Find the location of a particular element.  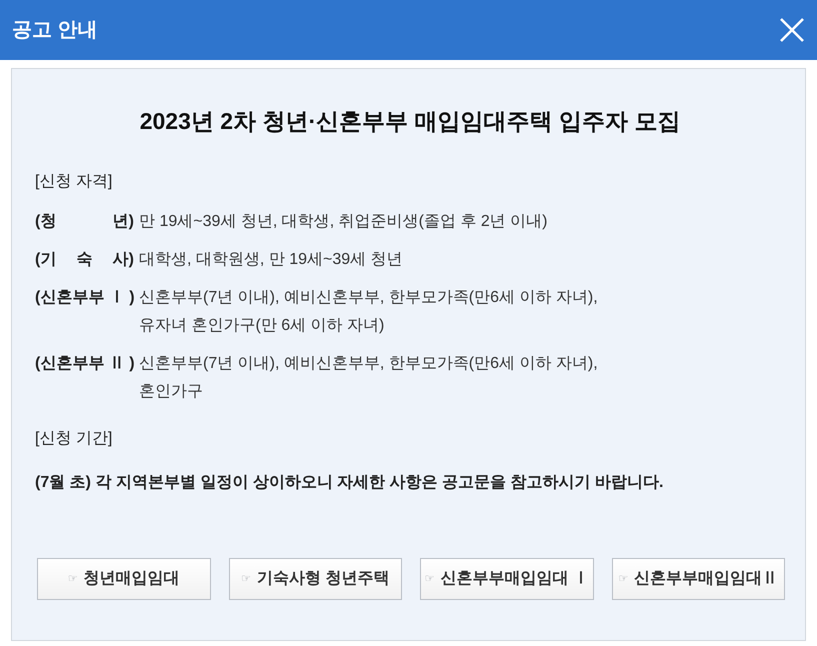

section-heading: [신청 자격] is located at coordinates (73, 181).